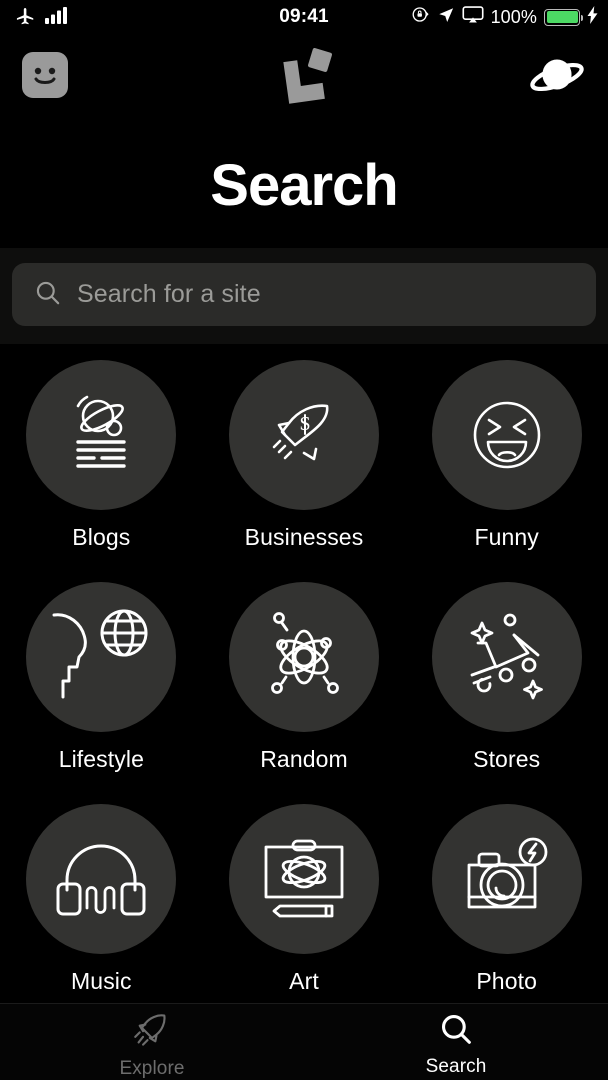 The height and width of the screenshot is (1080, 608). I want to click on tab-bar: Explore Search, so click(304, 1041).